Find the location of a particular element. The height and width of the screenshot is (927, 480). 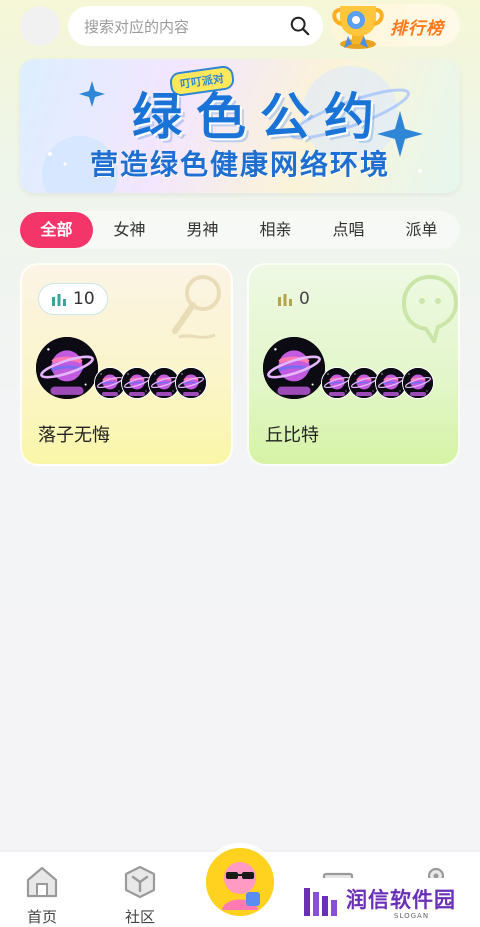

room-name: 丘比特 is located at coordinates (292, 435).